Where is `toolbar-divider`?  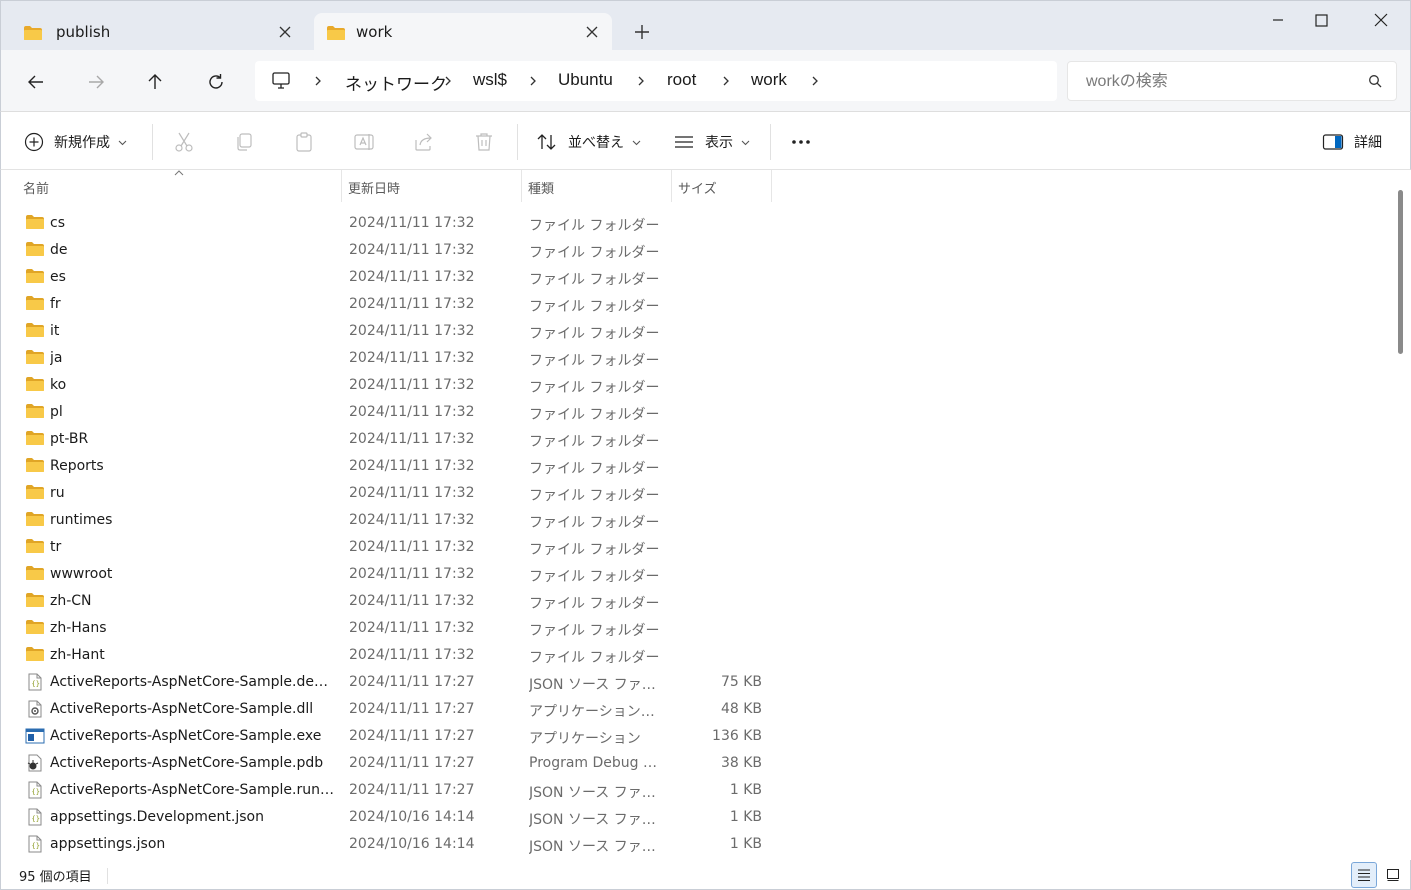 toolbar-divider is located at coordinates (517, 142).